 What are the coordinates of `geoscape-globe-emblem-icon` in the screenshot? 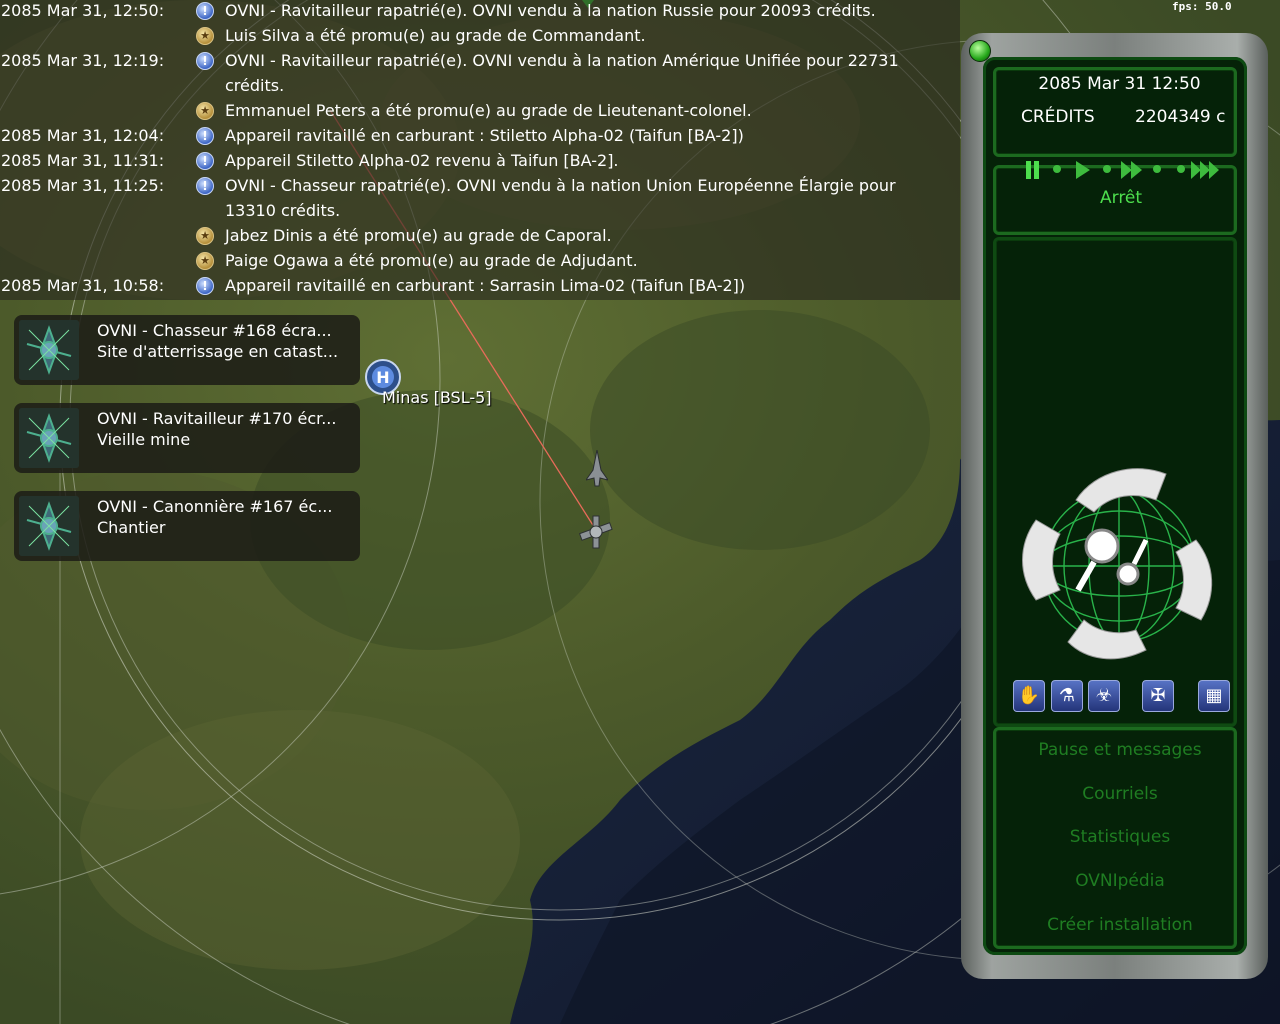 It's located at (1119, 563).